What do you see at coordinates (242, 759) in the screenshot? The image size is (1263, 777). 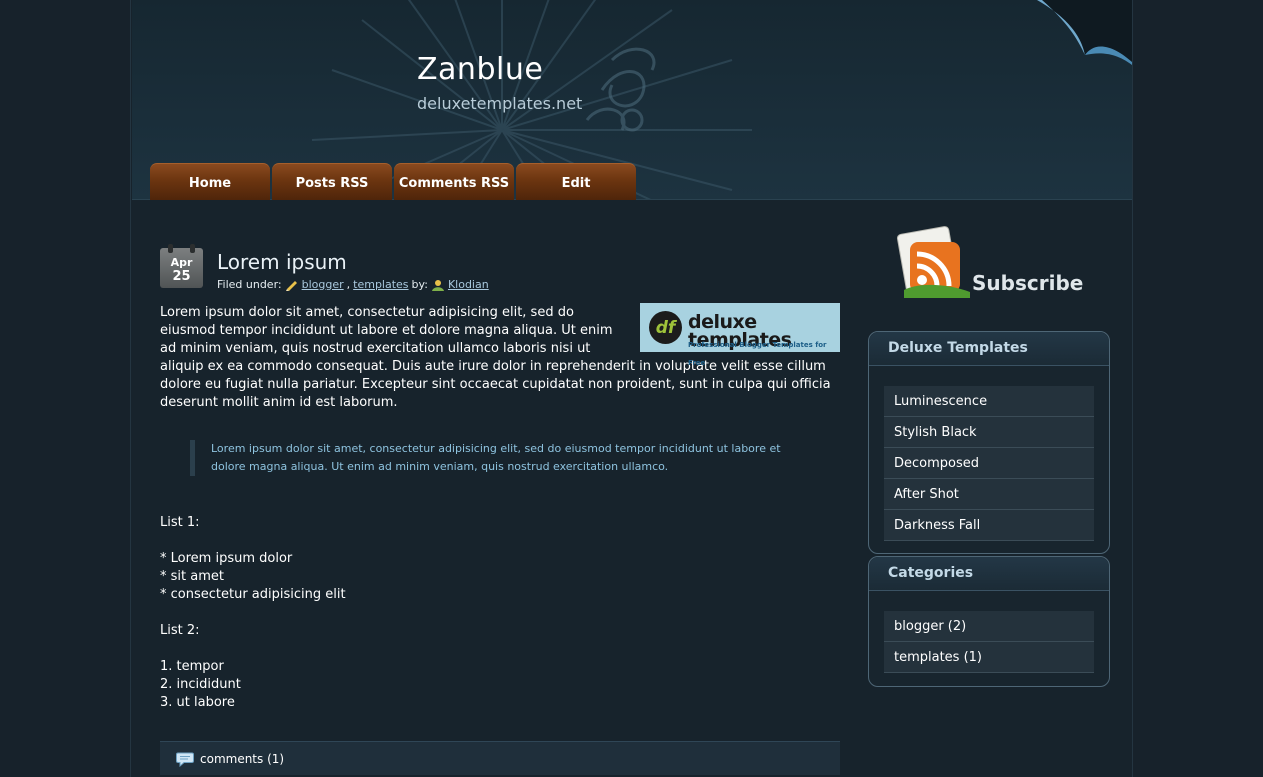 I see `comments-link: comments (1)` at bounding box center [242, 759].